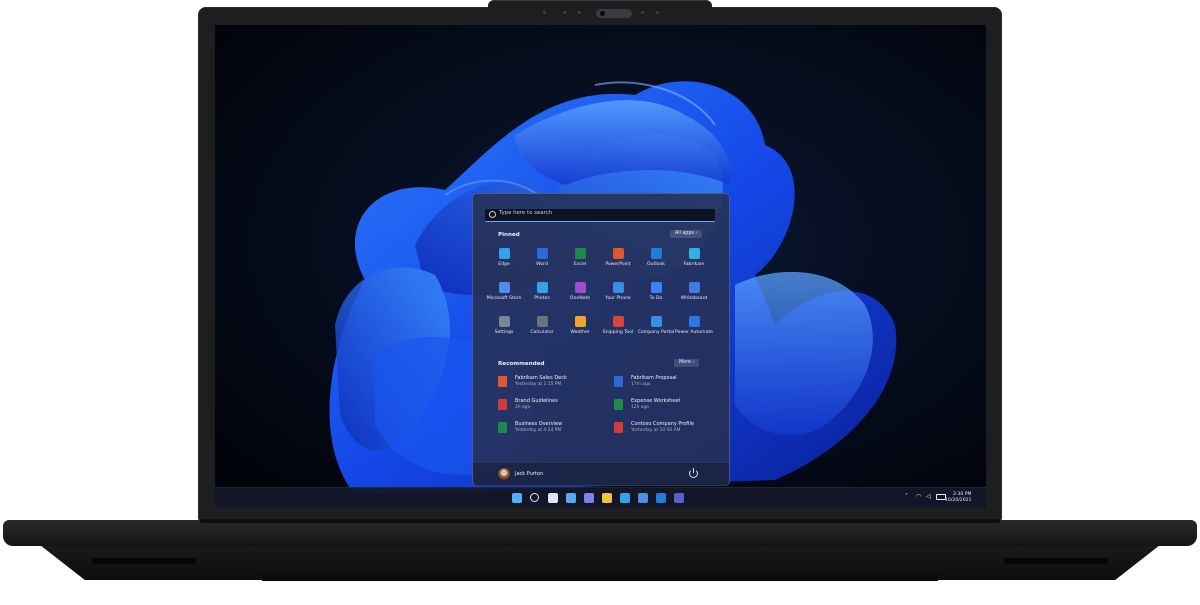 This screenshot has width=1200, height=605. Describe the element at coordinates (553, 498) in the screenshot. I see `task-view-icon` at that location.